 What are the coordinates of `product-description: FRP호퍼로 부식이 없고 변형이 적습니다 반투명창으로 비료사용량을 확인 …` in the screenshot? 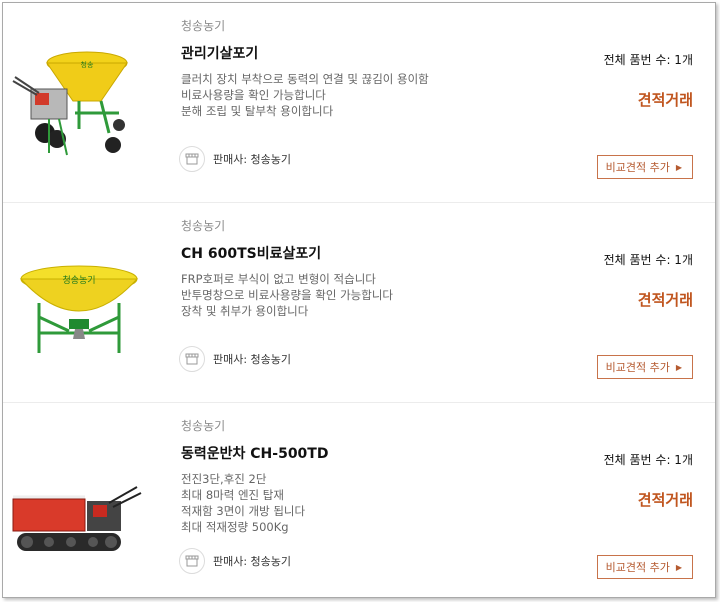 It's located at (287, 295).